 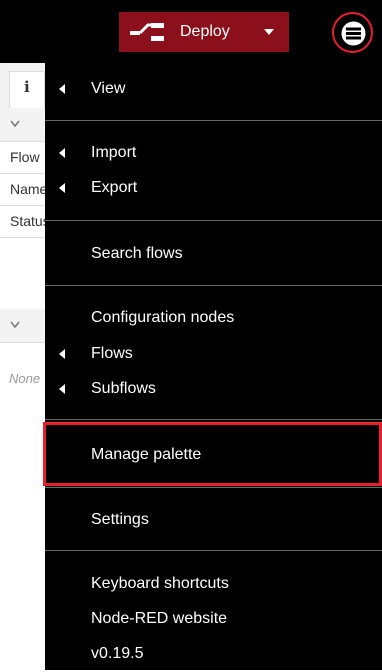 I want to click on sidebar: i Flow Name Status None, so click(x=25, y=366).